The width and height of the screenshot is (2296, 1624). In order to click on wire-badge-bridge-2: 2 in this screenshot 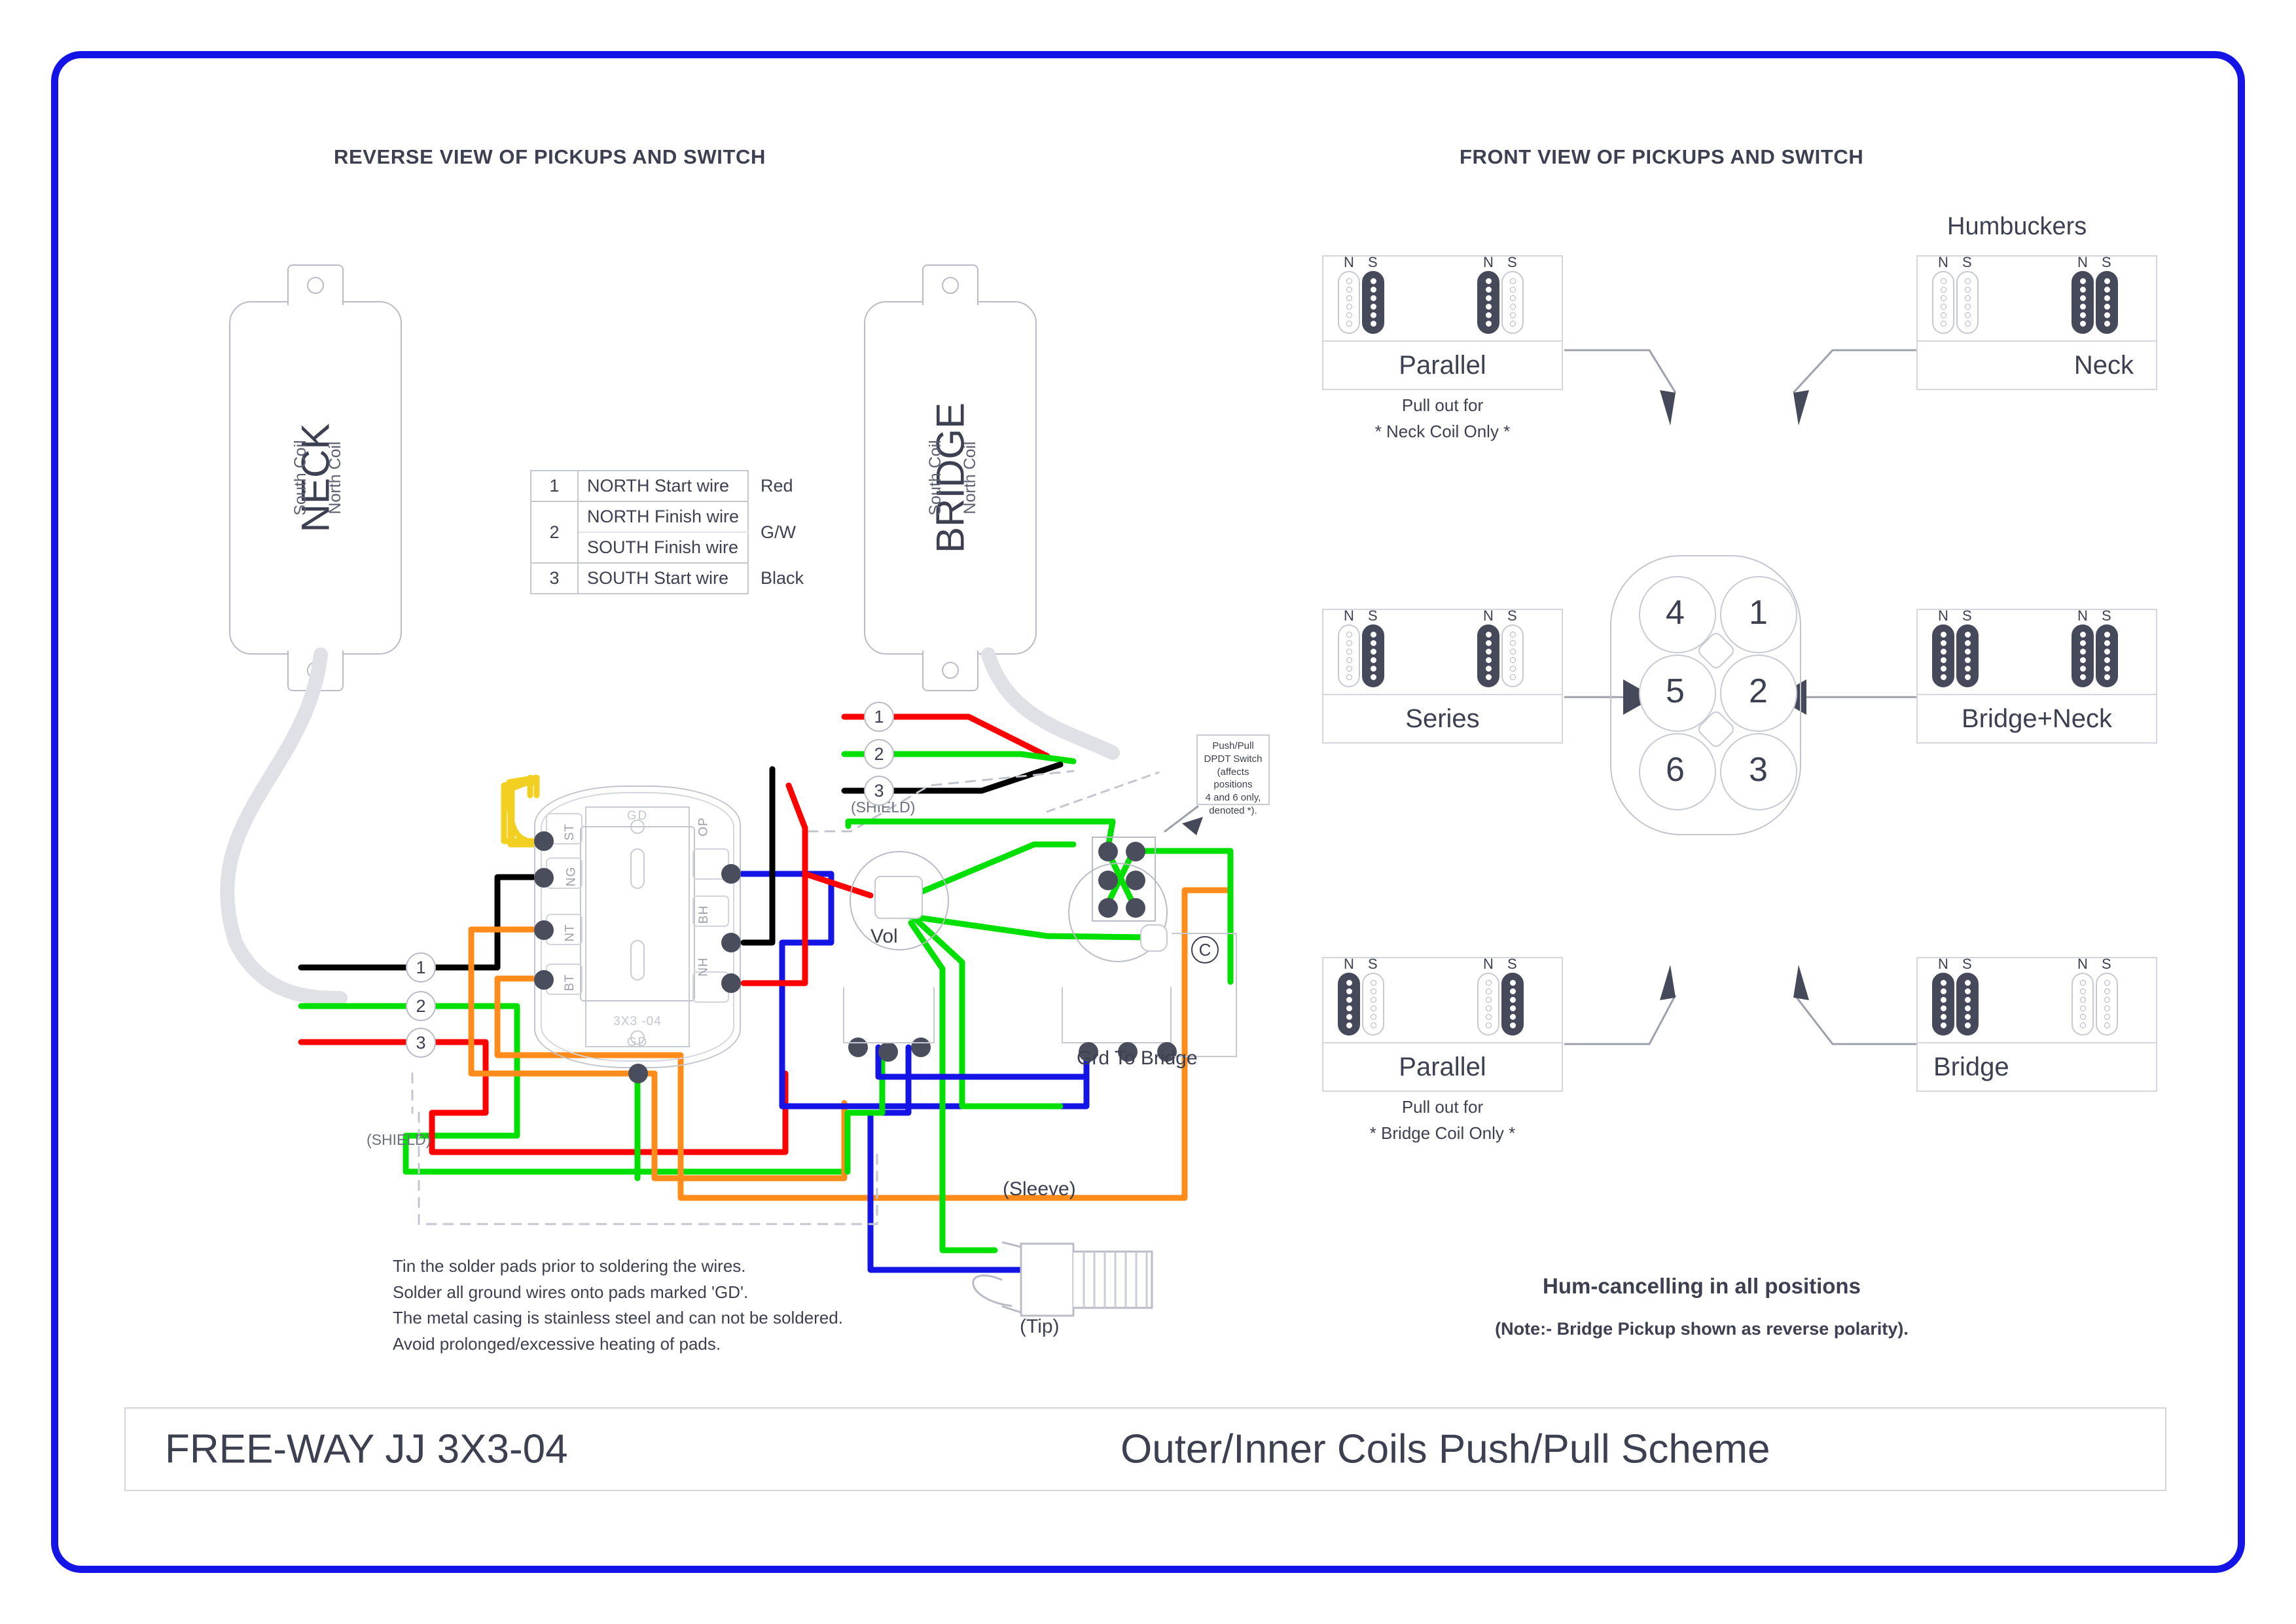, I will do `click(879, 754)`.